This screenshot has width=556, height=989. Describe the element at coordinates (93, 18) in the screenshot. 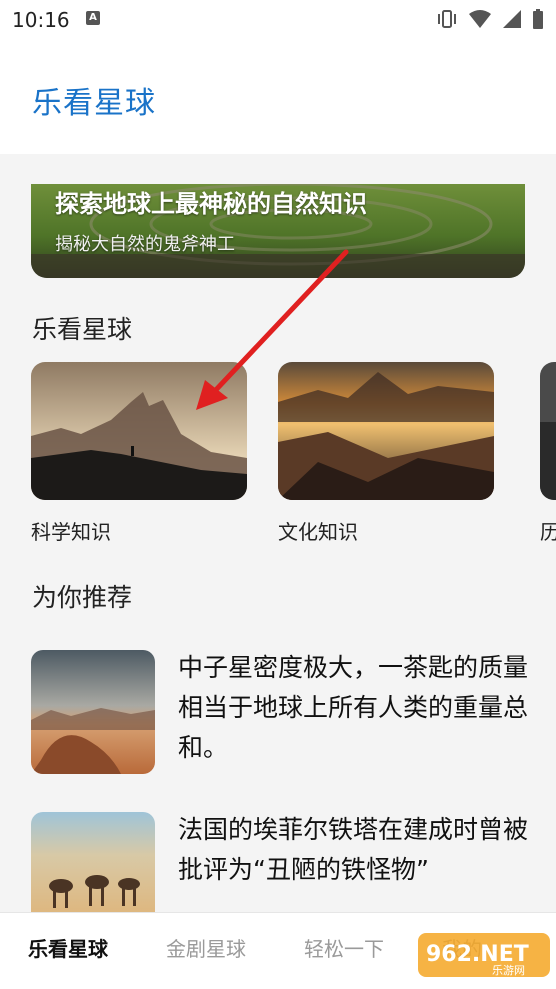

I see `notification-a-icon: A` at that location.